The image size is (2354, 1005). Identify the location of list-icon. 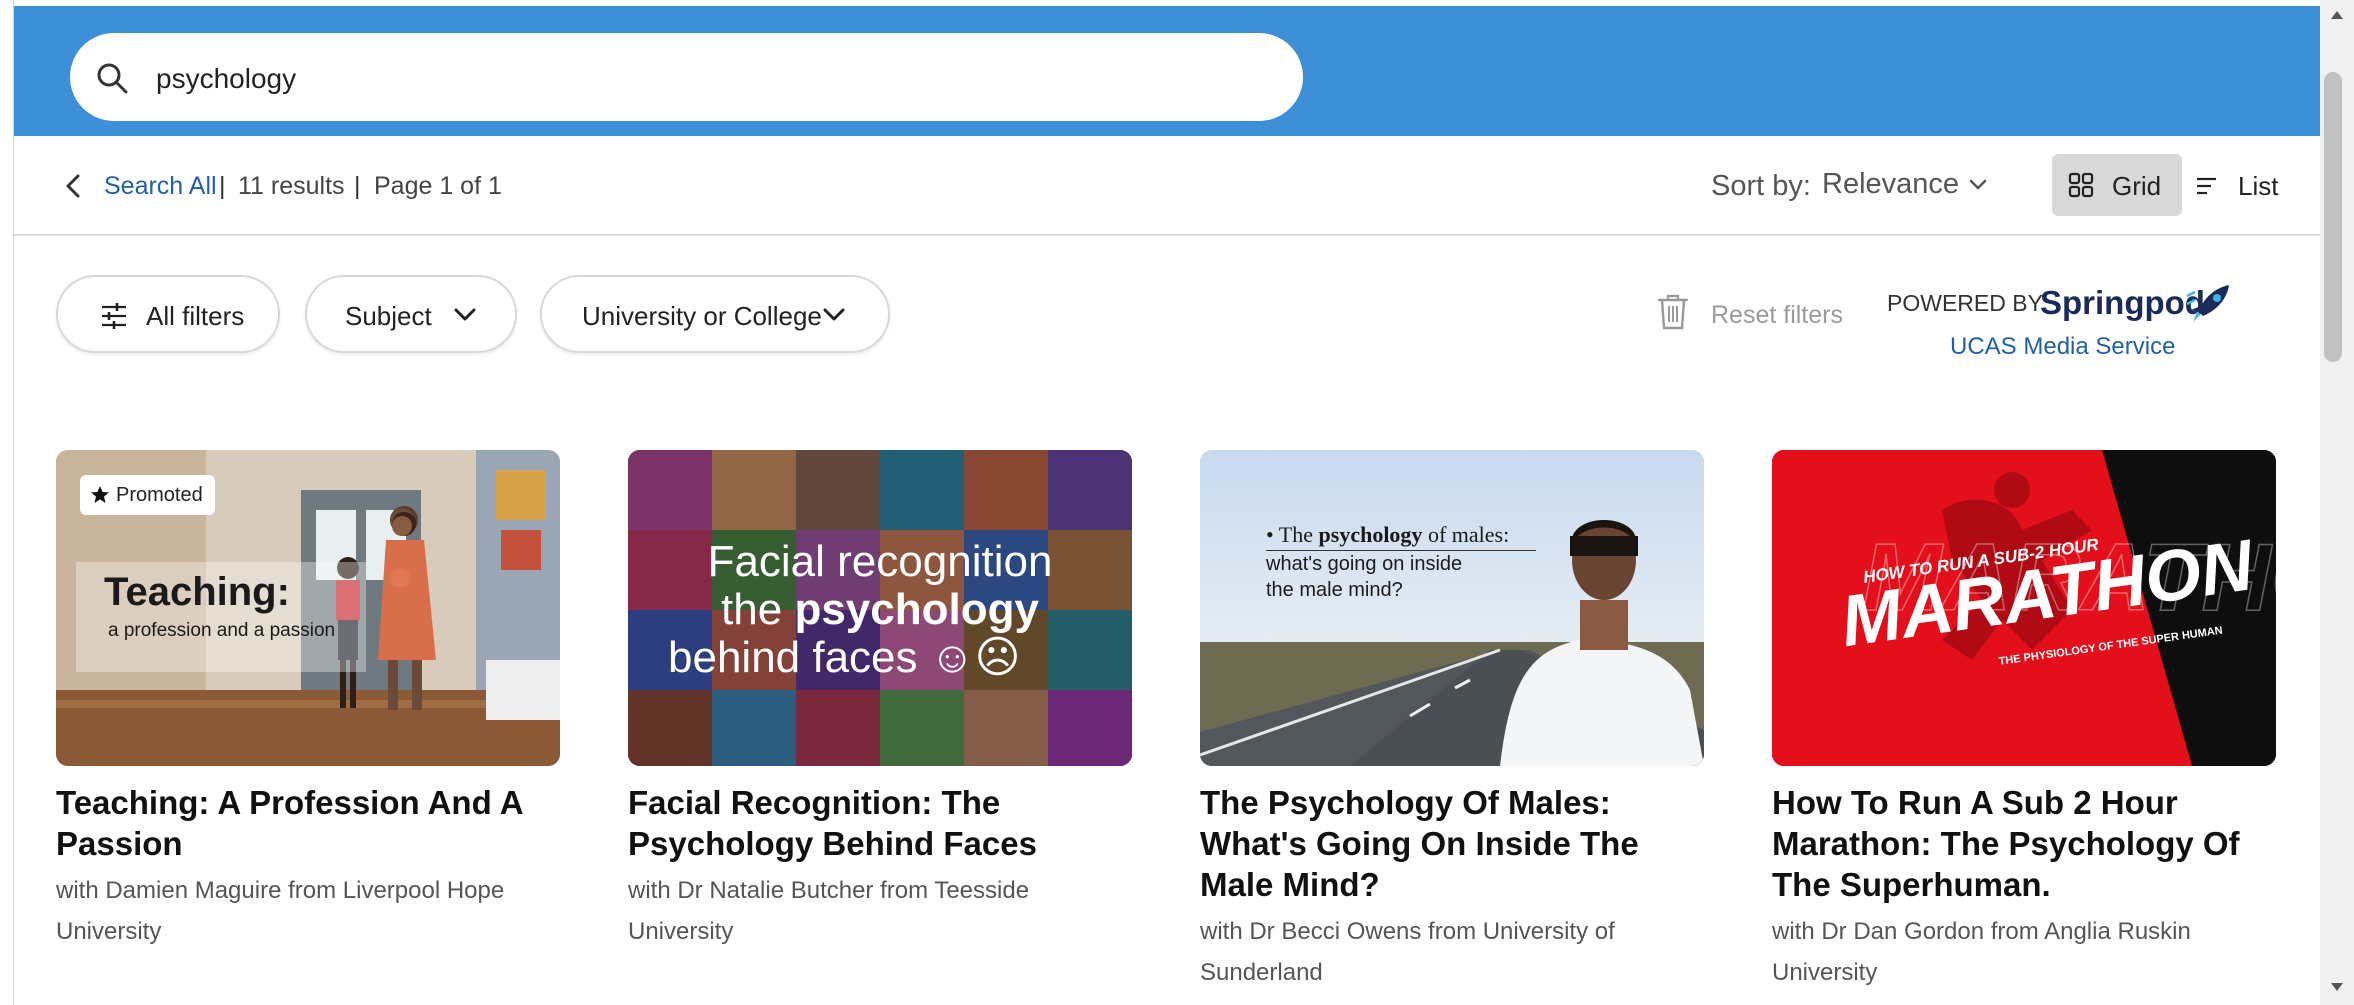
(2206, 186).